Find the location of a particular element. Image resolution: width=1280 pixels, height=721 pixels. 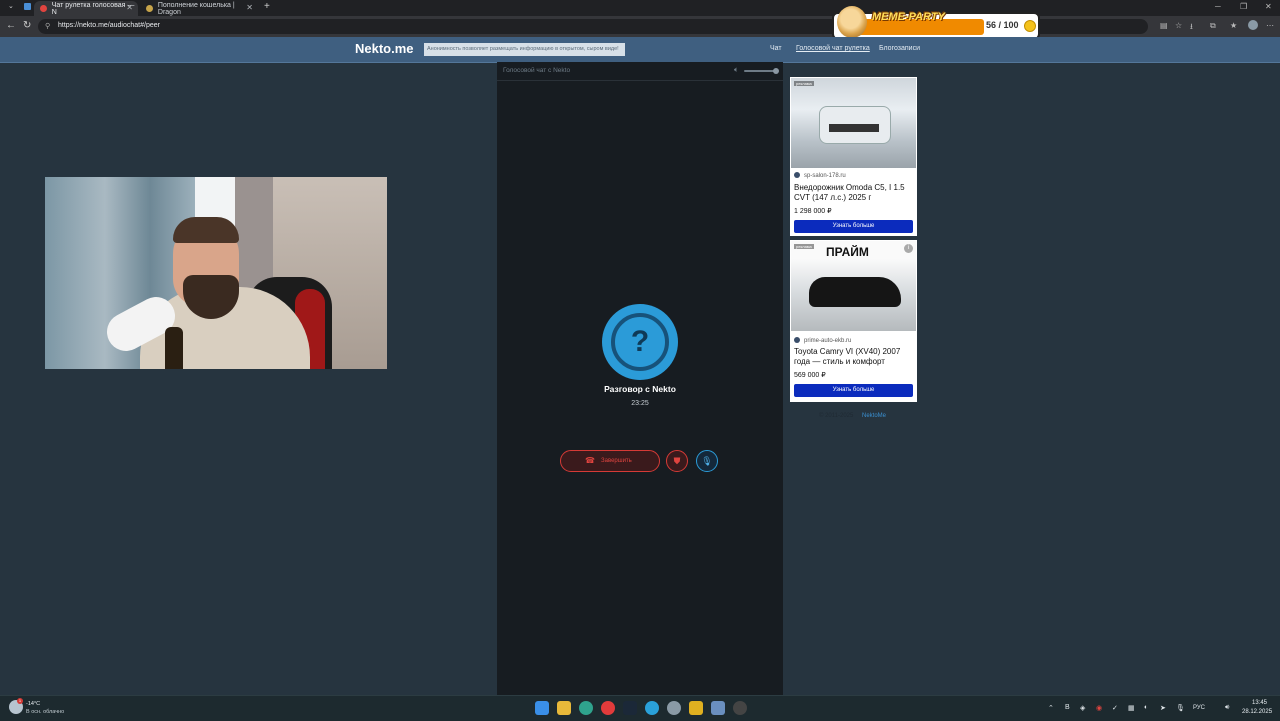

info-icon: i is located at coordinates (908, 248).